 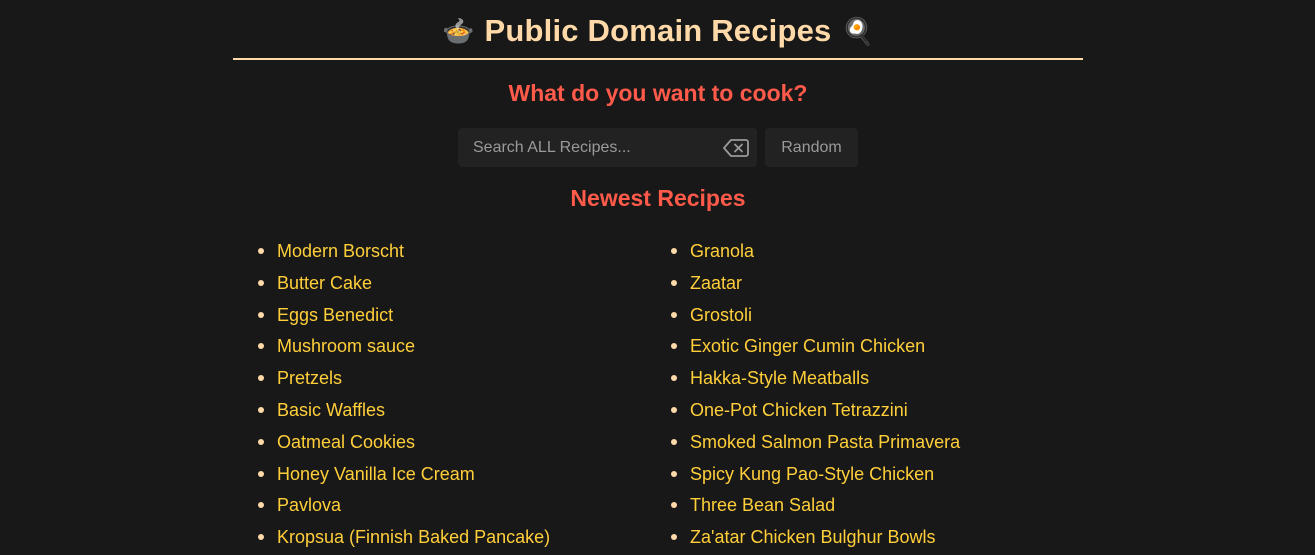 I want to click on list-item: Smoked Salmon Pasta Primavera, so click(x=876, y=442).